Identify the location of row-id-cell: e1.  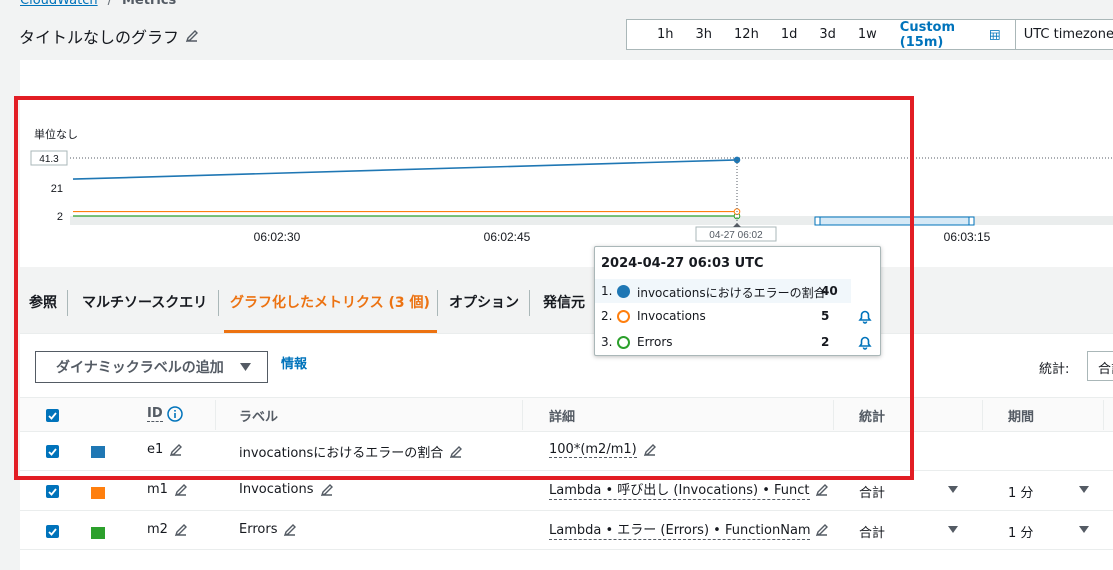
(165, 449).